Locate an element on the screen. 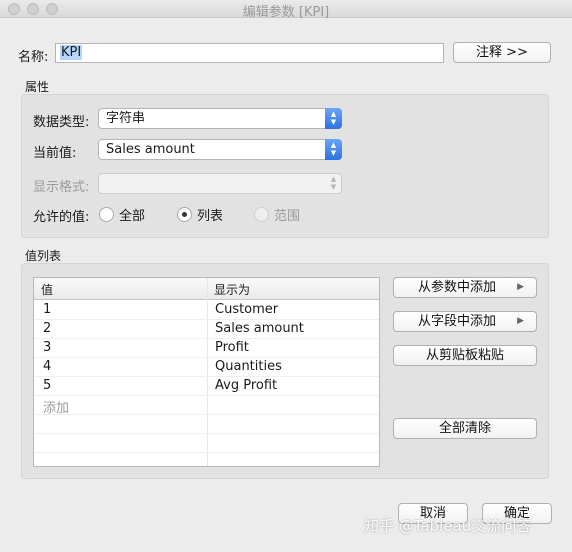  add-from-field-button: 从字段中添加 ▶ is located at coordinates (465, 321).